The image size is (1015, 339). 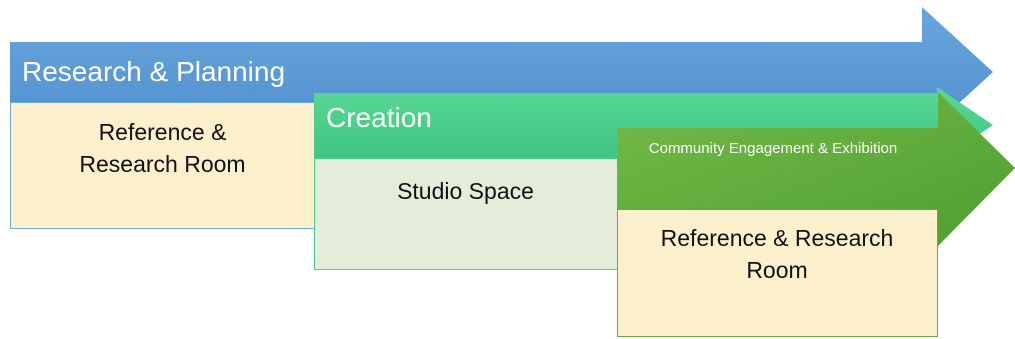 What do you see at coordinates (379, 117) in the screenshot?
I see `stage-2-title: Creation` at bounding box center [379, 117].